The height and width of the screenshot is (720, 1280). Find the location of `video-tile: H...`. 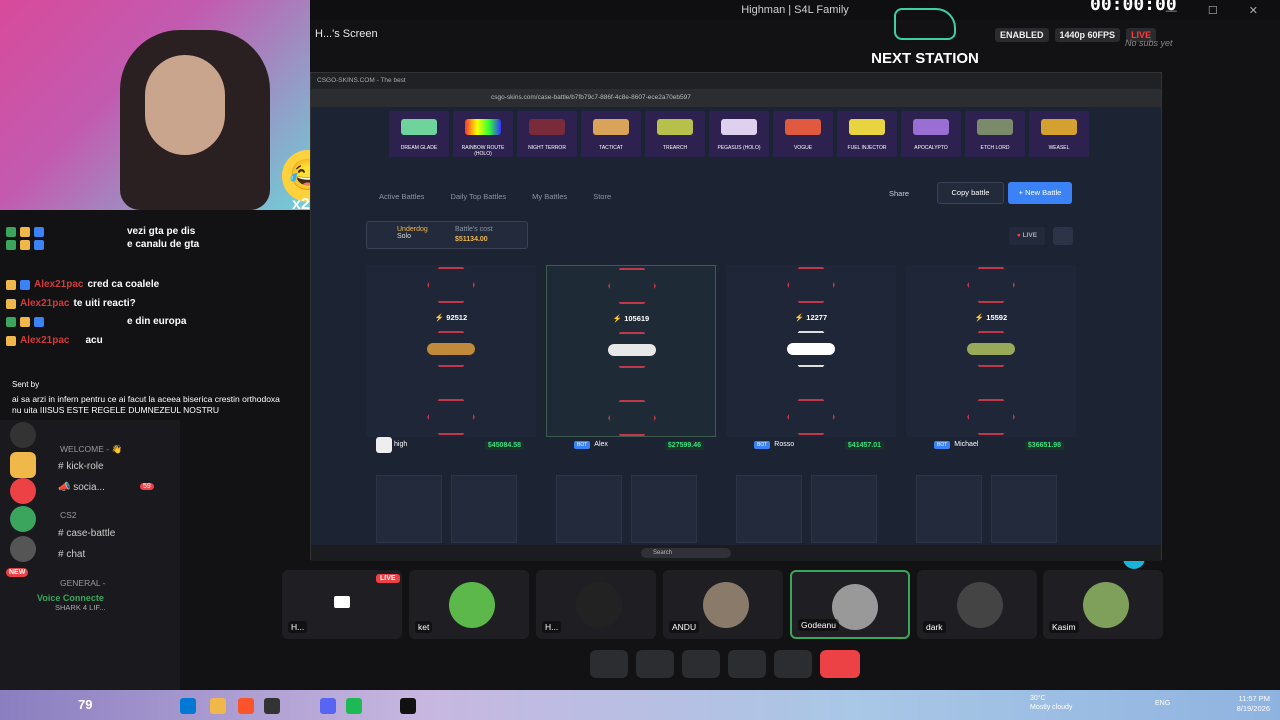

video-tile: H... is located at coordinates (596, 604).